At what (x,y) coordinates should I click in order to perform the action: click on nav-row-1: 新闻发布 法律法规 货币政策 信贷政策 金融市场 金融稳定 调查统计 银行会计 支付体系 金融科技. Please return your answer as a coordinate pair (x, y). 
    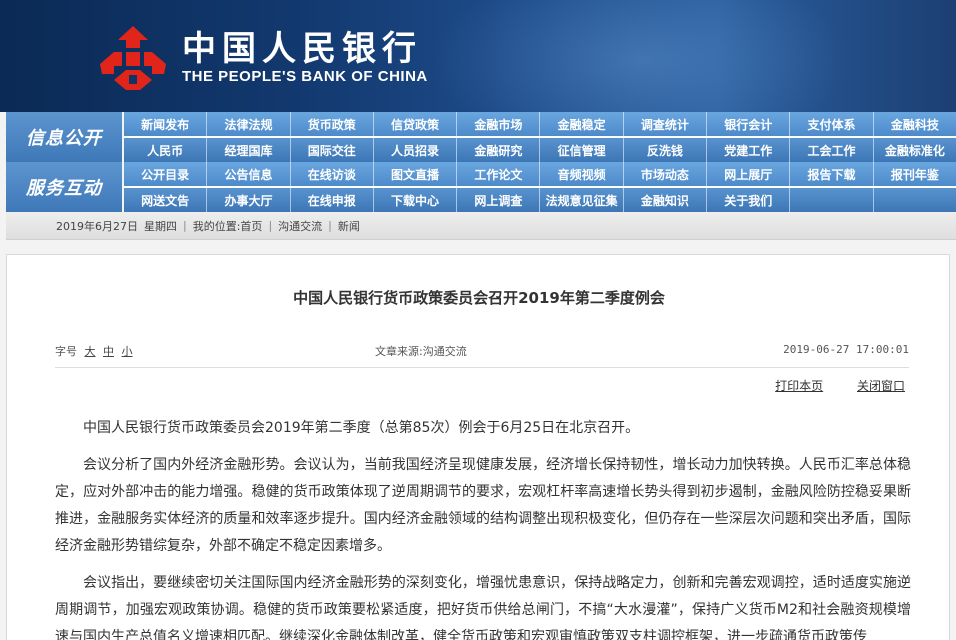
    Looking at the image, I should click on (540, 124).